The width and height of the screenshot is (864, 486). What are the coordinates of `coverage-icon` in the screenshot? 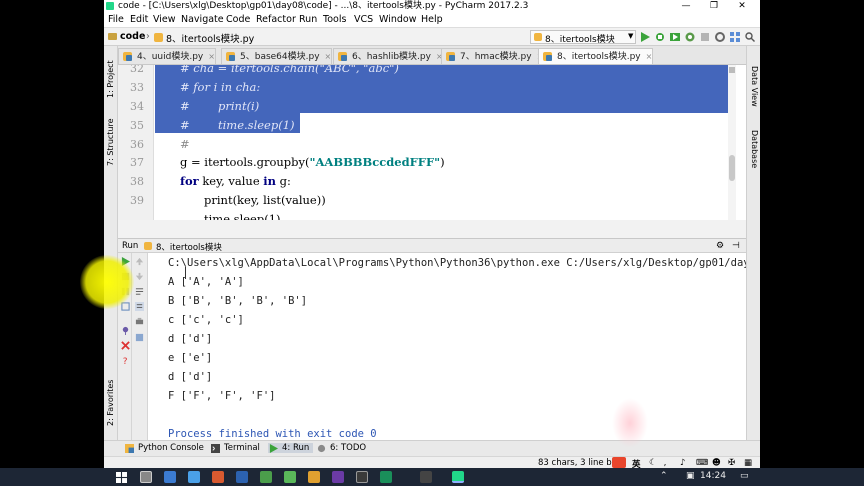 It's located at (675, 37).